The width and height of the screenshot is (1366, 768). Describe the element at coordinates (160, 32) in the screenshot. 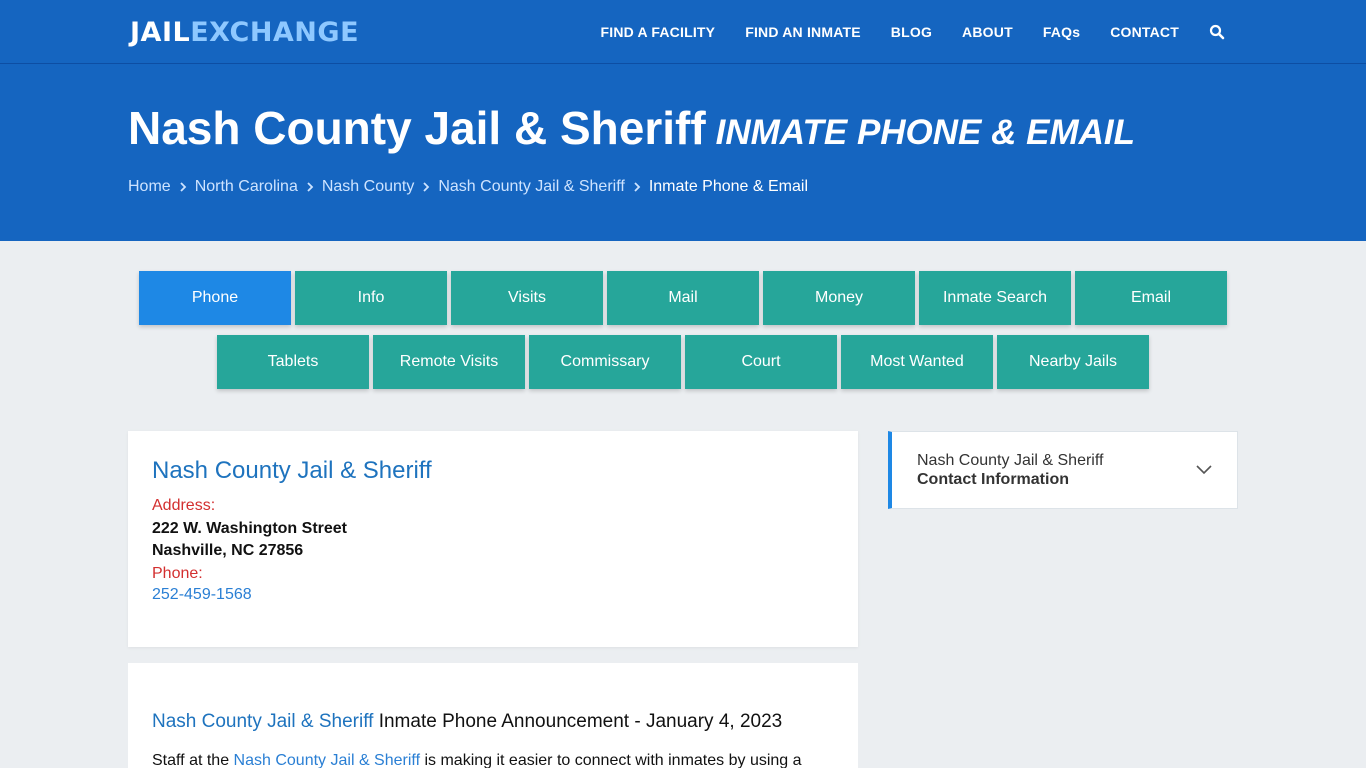

I see `logo-text-jail: JAIL` at that location.